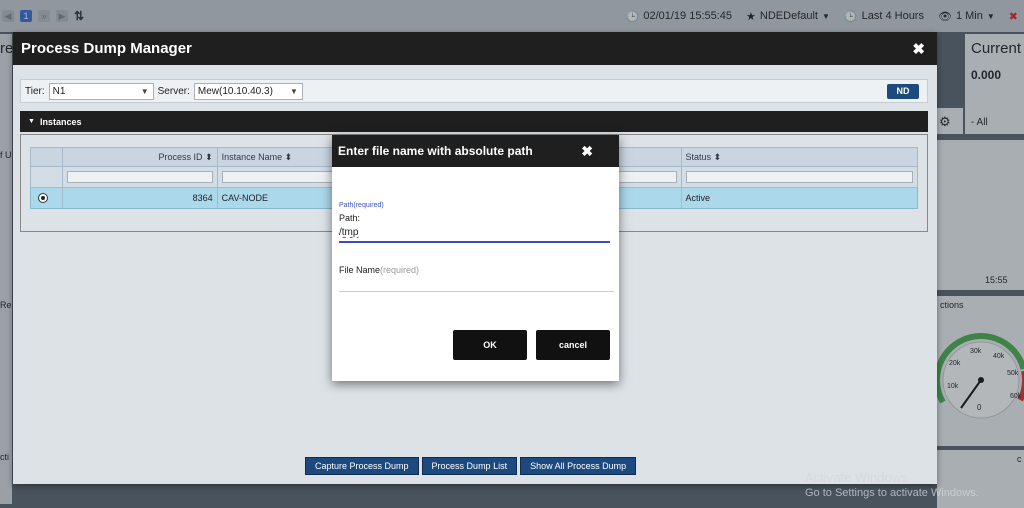 The height and width of the screenshot is (508, 1024). Describe the element at coordinates (856, 477) in the screenshot. I see `watermark-line-1: Activate Windows` at that location.